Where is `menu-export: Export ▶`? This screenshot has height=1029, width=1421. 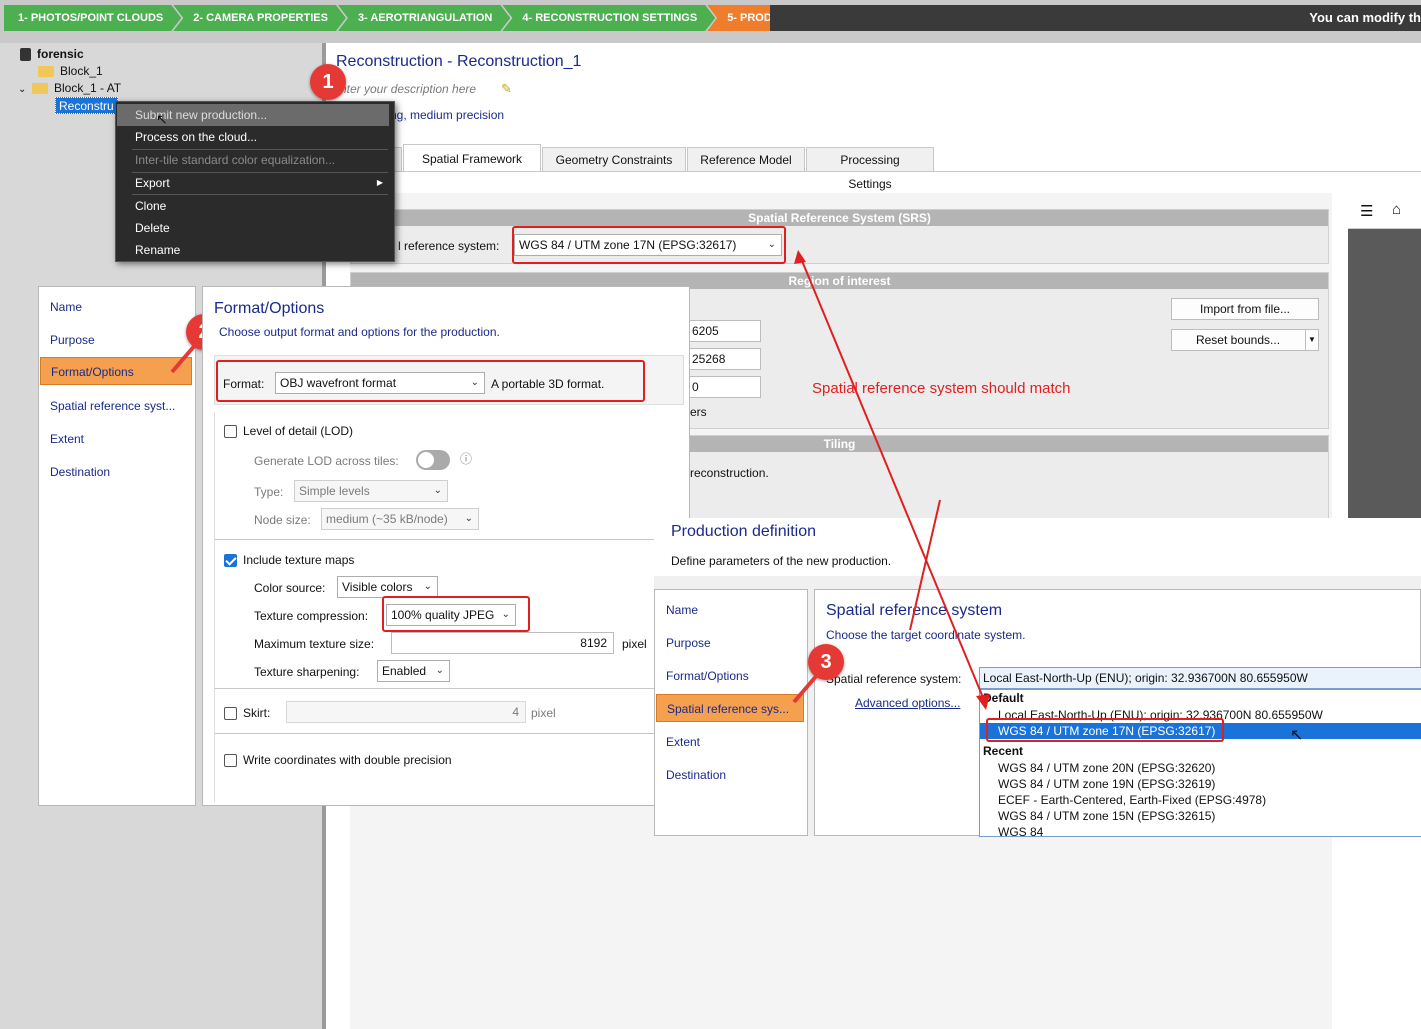 menu-export: Export ▶ is located at coordinates (253, 183).